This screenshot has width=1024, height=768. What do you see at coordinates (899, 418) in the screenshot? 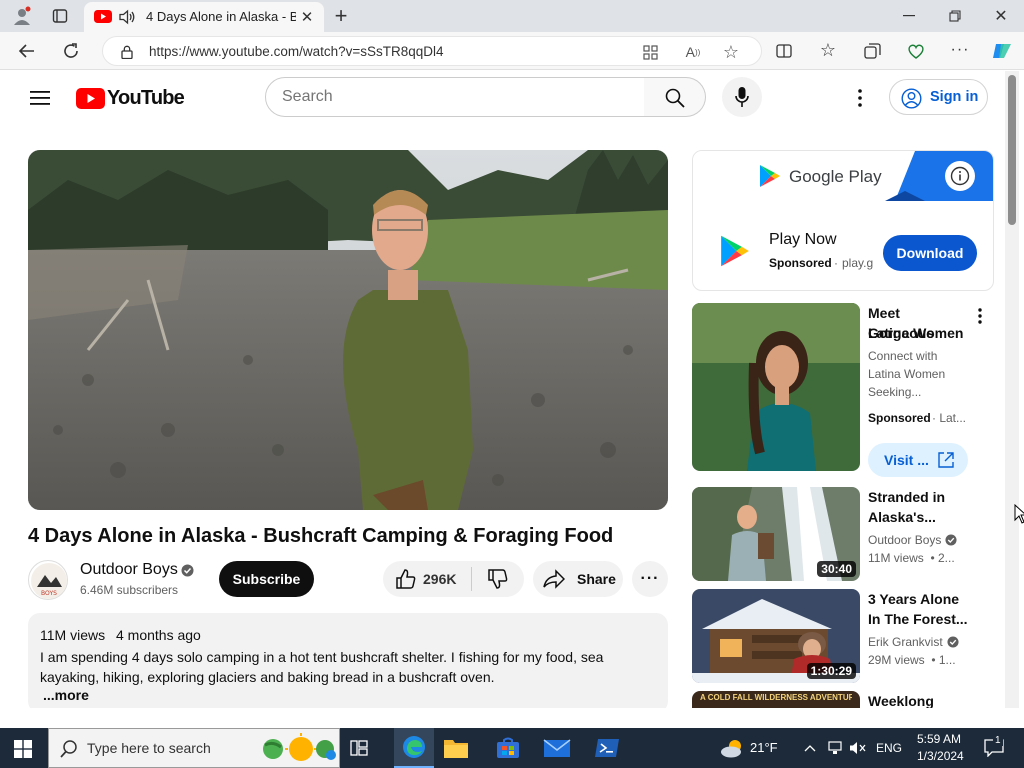
I see `related-1-sponsored: Sponsored` at bounding box center [899, 418].